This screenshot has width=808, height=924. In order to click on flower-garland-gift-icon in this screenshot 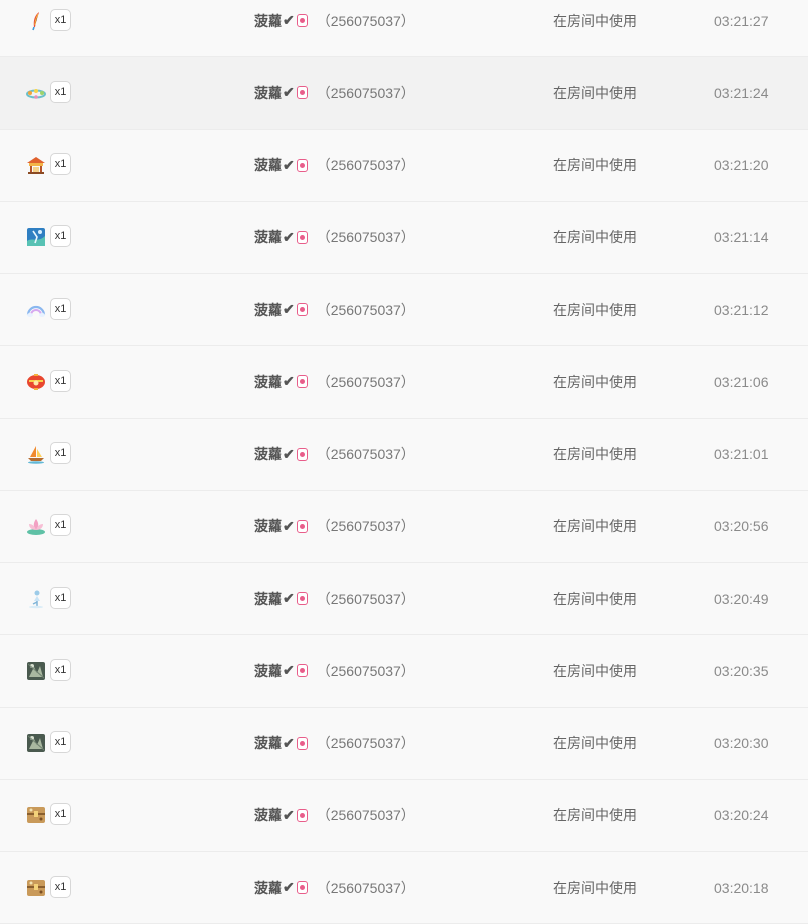, I will do `click(36, 93)`.